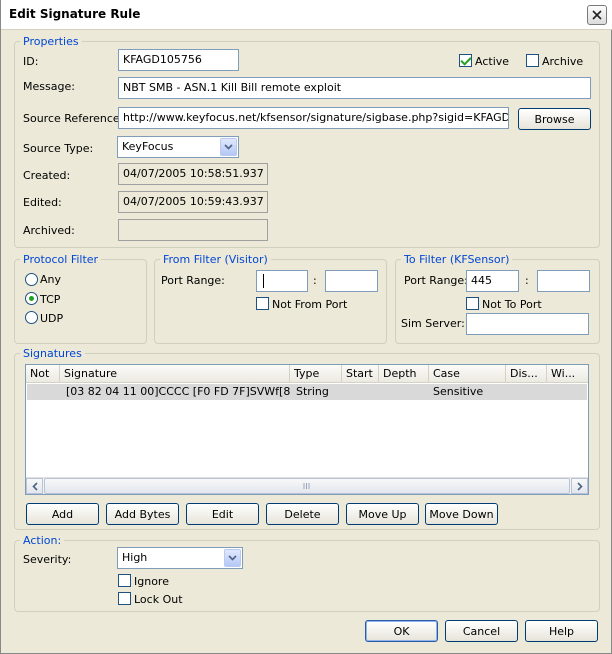 Image resolution: width=612 pixels, height=654 pixels. Describe the element at coordinates (193, 280) in the screenshot. I see `from-port-range-label: Port Range:` at that location.